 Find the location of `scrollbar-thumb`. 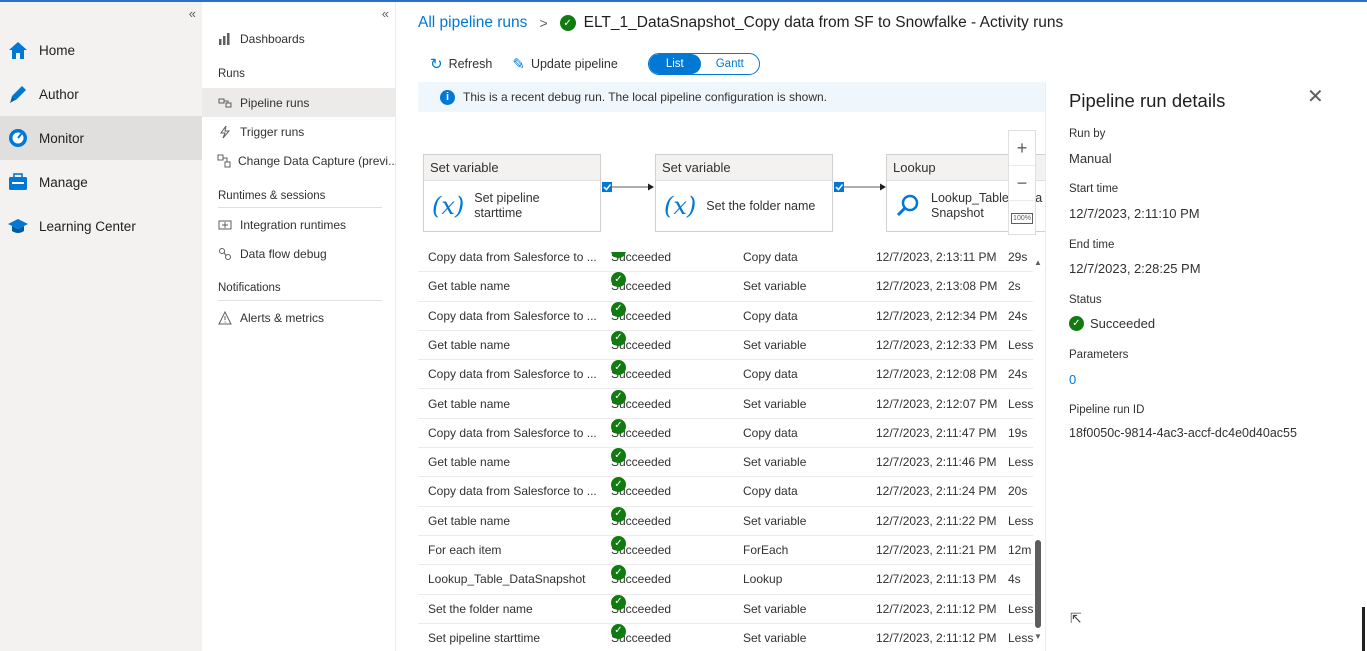

scrollbar-thumb is located at coordinates (1038, 584).